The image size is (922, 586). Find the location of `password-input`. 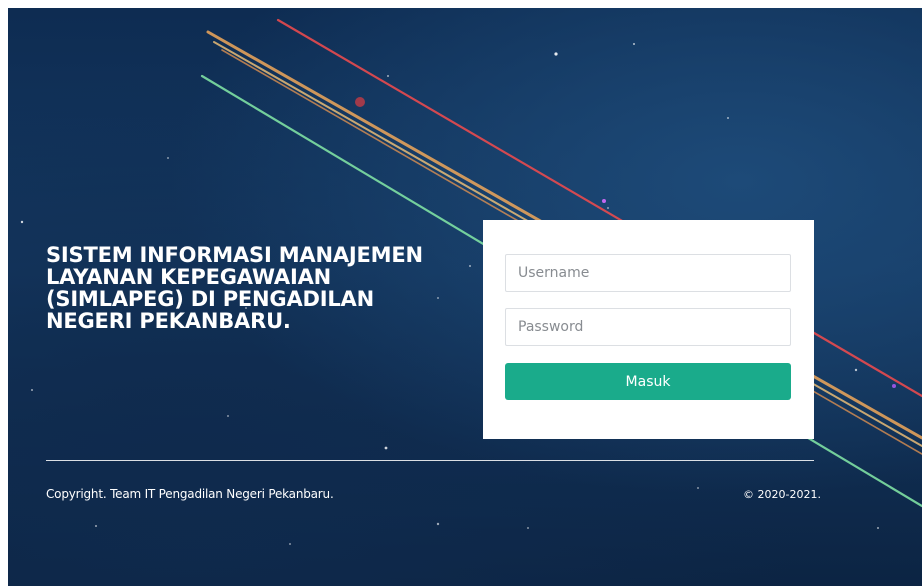

password-input is located at coordinates (648, 327).